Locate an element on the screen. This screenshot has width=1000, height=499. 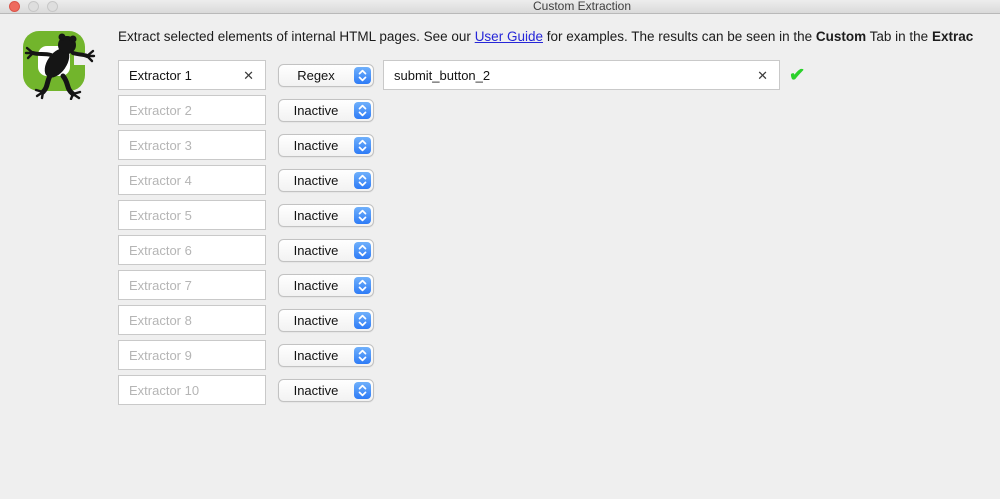
extractor-9-name-input is located at coordinates (192, 355).